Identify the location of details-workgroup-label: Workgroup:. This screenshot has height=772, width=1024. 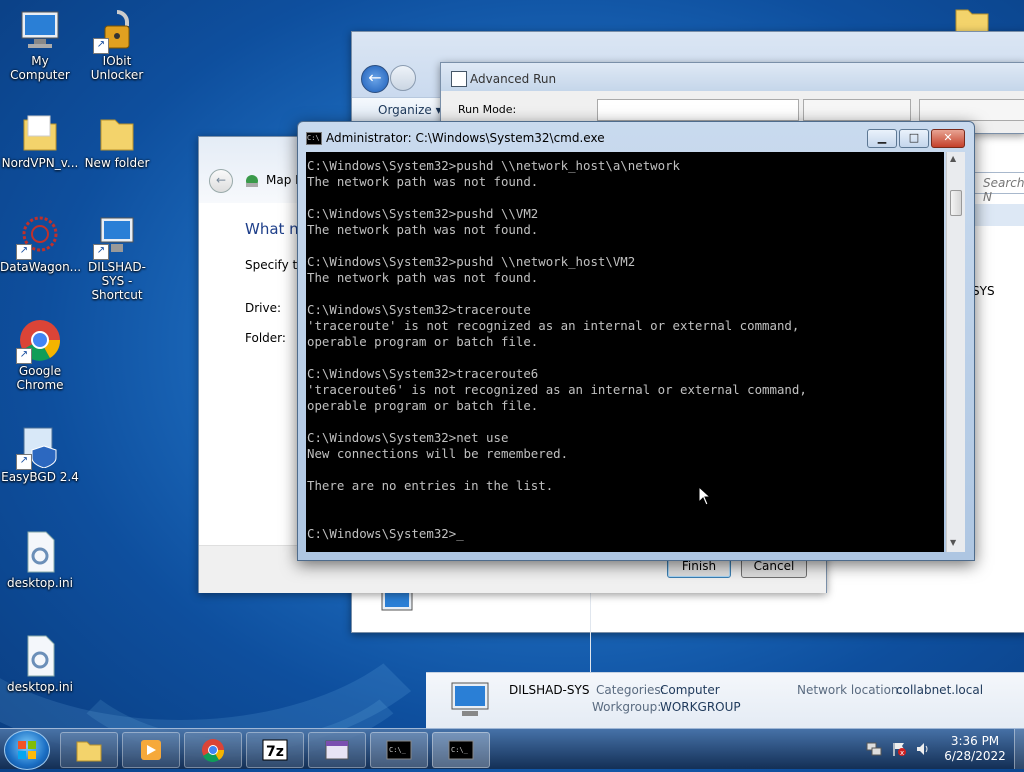
(627, 707).